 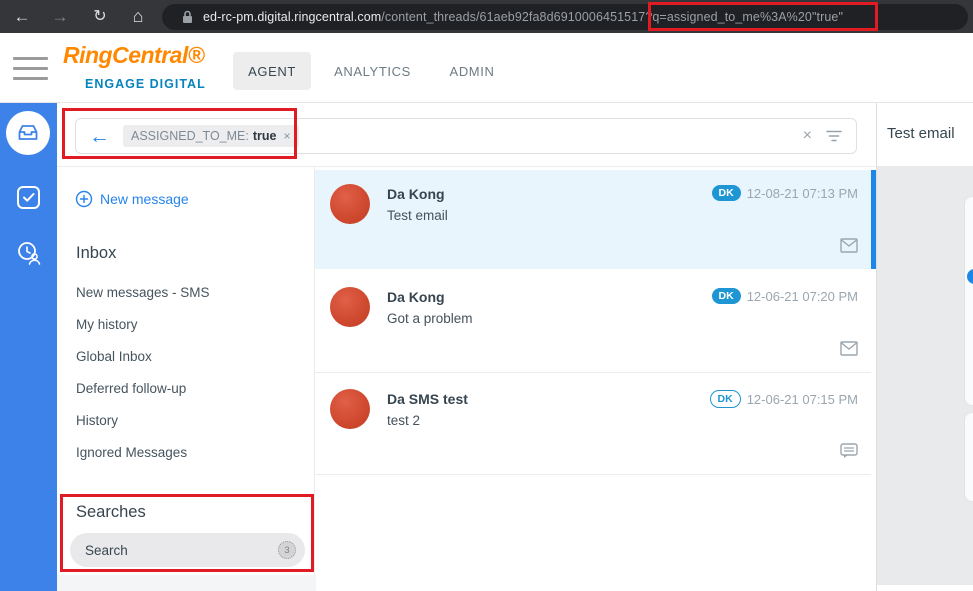 What do you see at coordinates (466, 136) in the screenshot?
I see `search-input: ← ASSIGNED_TO_ME: true × ×` at bounding box center [466, 136].